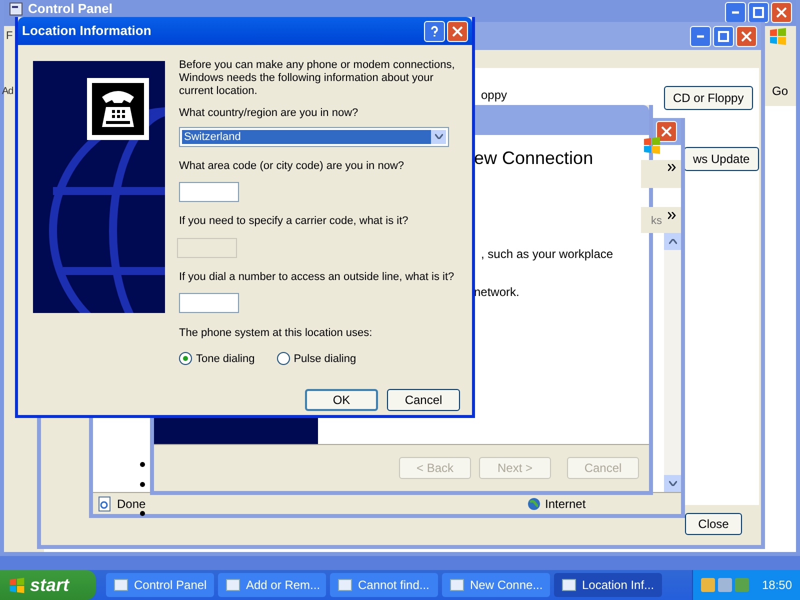  Describe the element at coordinates (777, 585) in the screenshot. I see `clock: 18:50` at that location.